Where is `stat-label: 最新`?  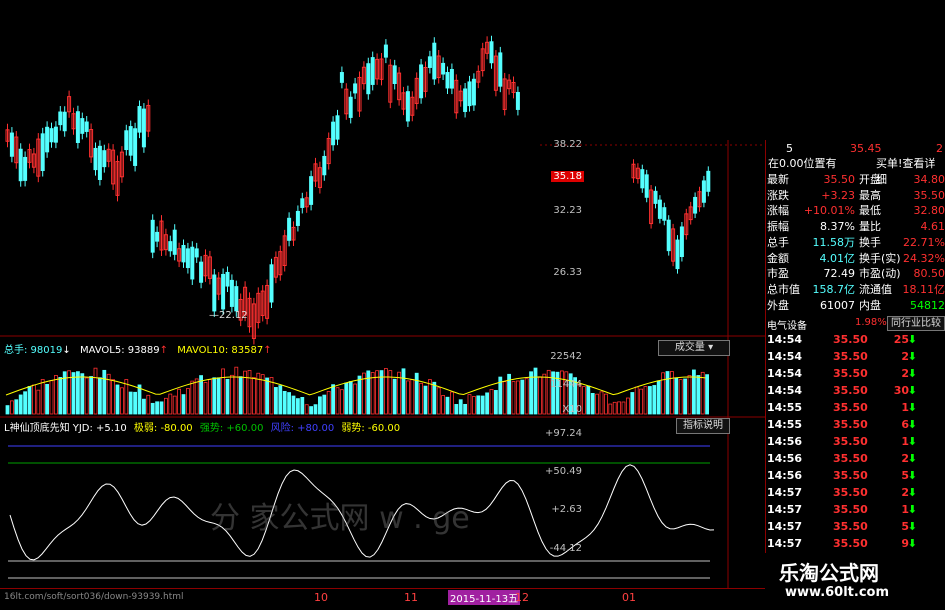 stat-label: 最新 is located at coordinates (778, 179).